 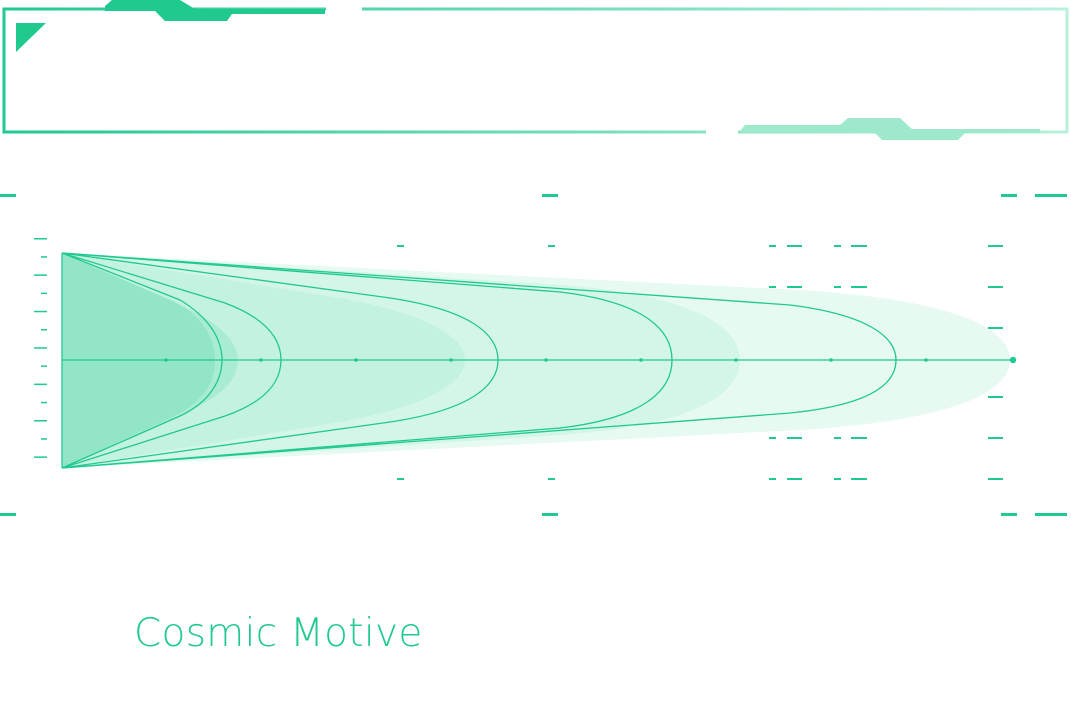 What do you see at coordinates (31, 37) in the screenshot?
I see `corner-triangle` at bounding box center [31, 37].